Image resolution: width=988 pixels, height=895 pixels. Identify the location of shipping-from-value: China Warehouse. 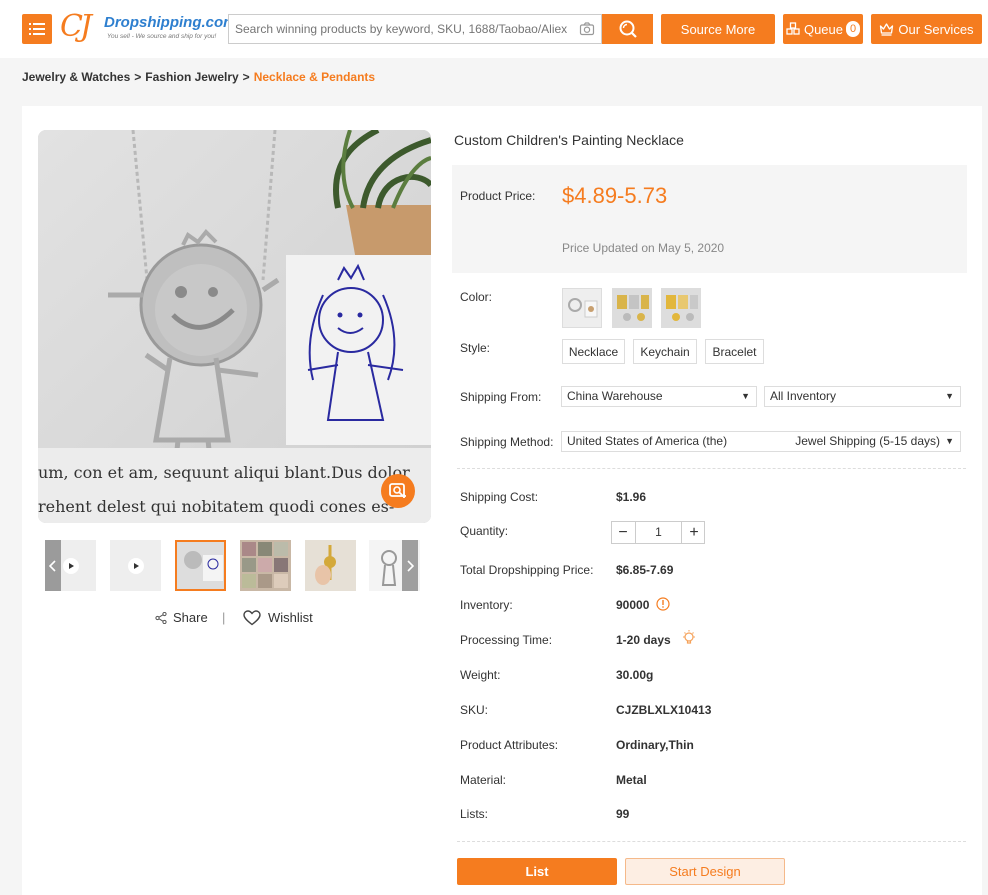
(615, 396).